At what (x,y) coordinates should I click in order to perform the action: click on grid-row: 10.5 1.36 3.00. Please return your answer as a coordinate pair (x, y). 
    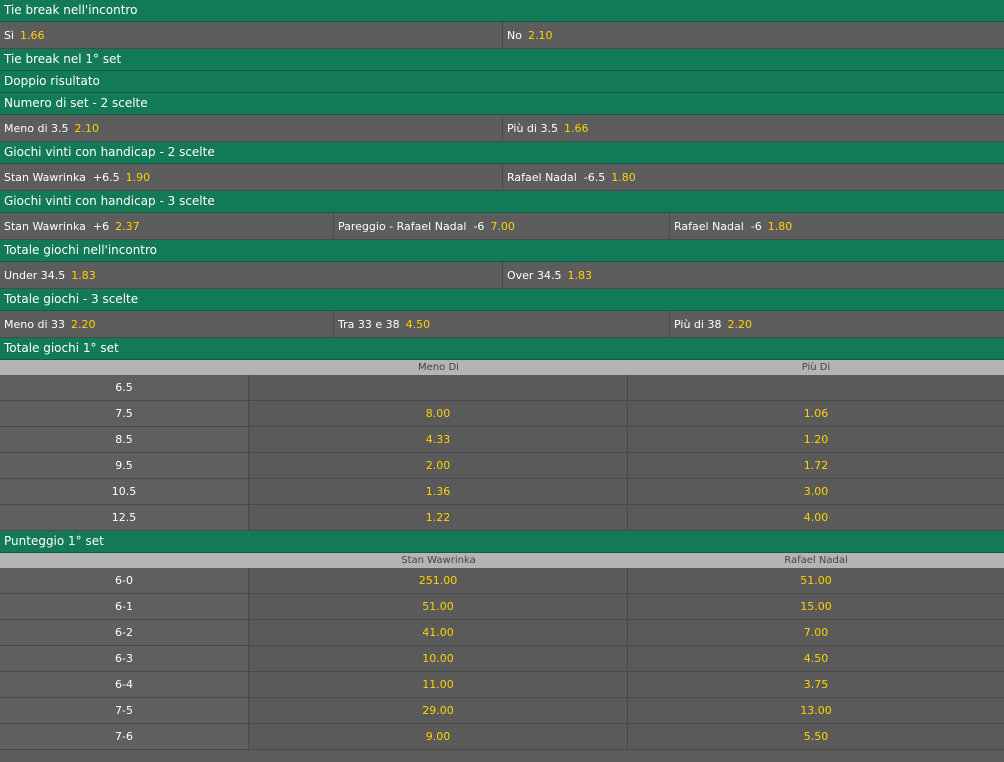
    Looking at the image, I should click on (502, 492).